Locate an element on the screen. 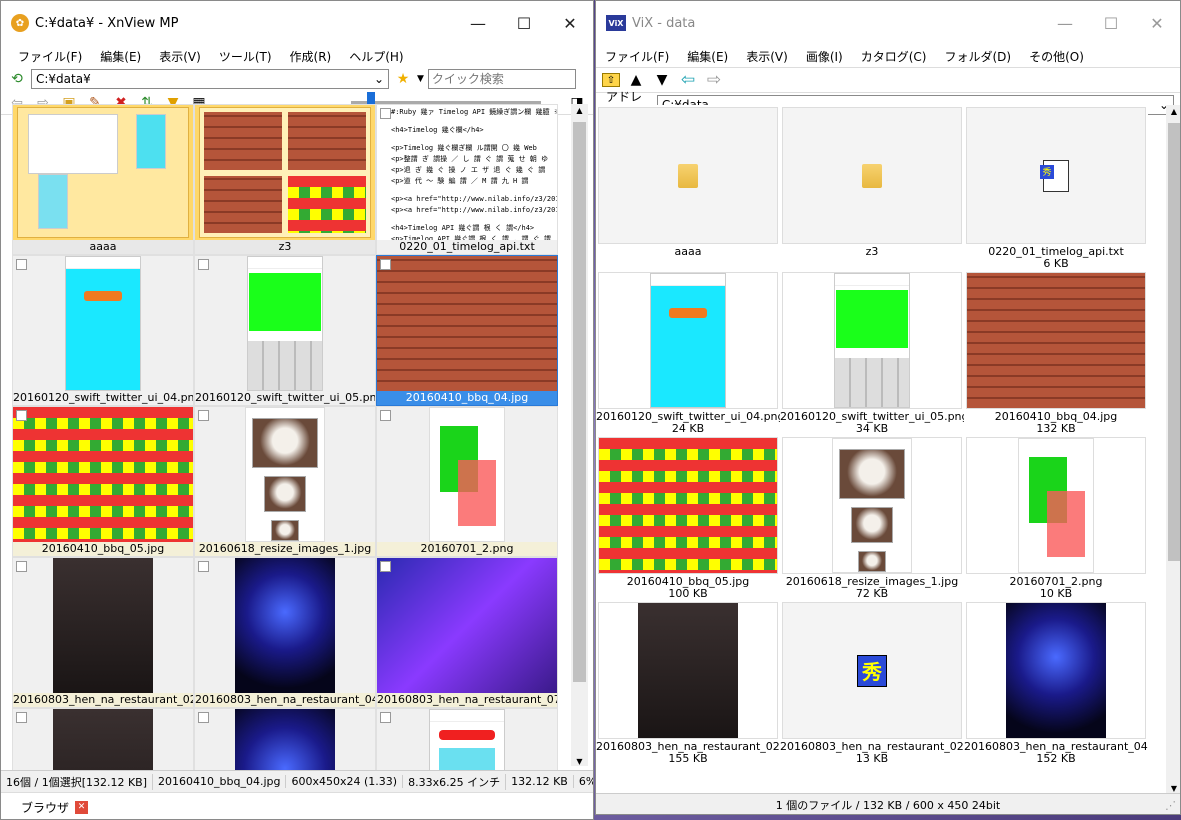  path-combo: C:¥data¥ ⌄ is located at coordinates (210, 79).